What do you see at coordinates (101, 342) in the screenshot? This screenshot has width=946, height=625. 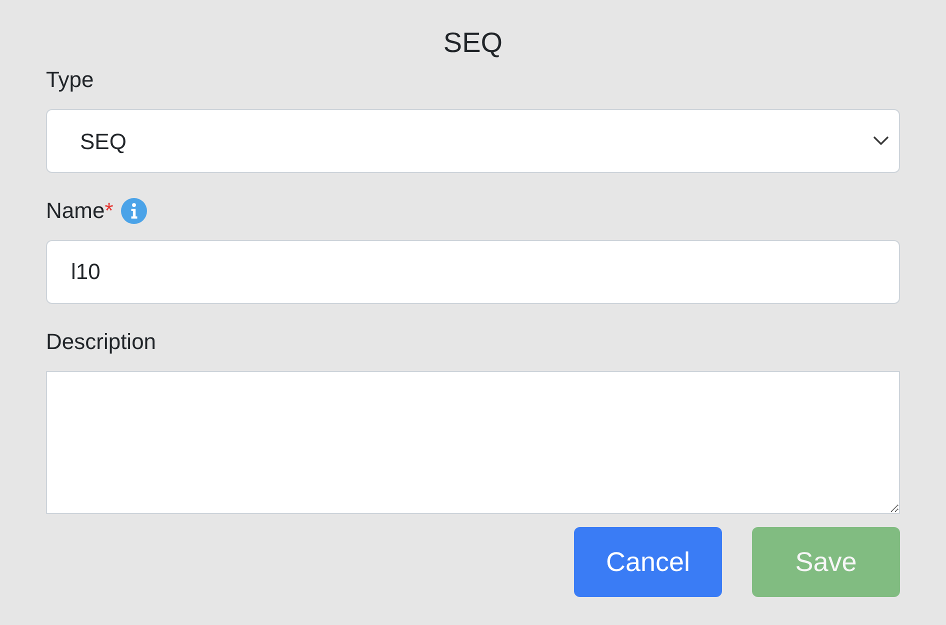 I see `field-label: Description` at bounding box center [101, 342].